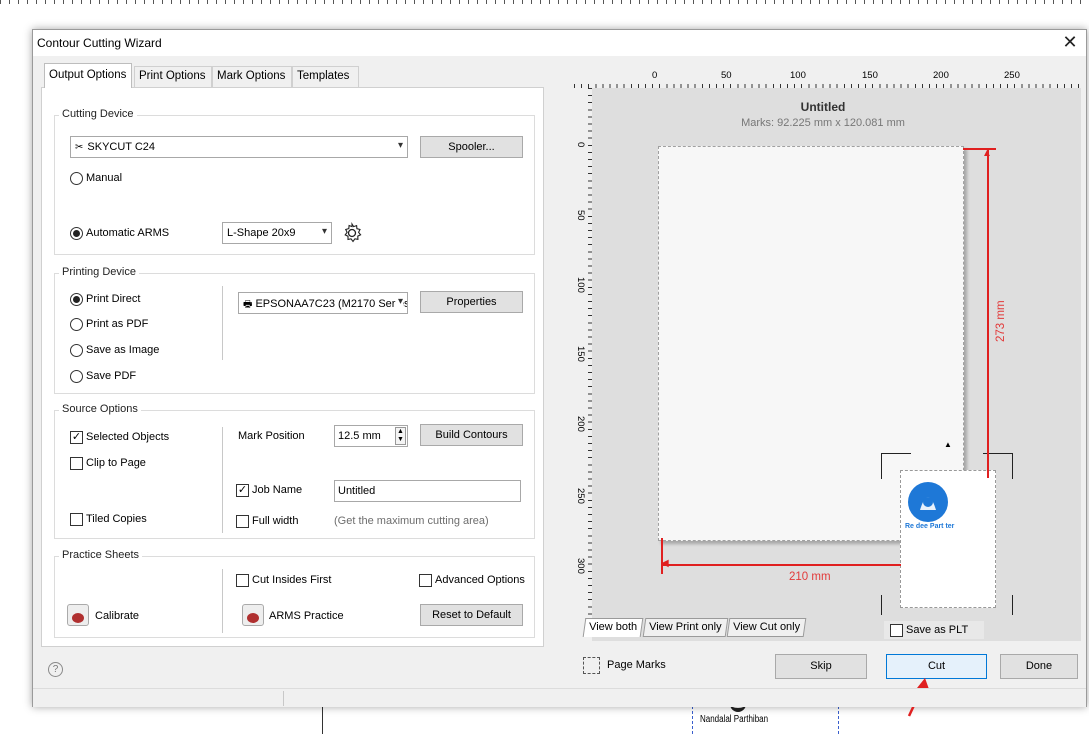  I want to click on background-page, so click(543, 720).